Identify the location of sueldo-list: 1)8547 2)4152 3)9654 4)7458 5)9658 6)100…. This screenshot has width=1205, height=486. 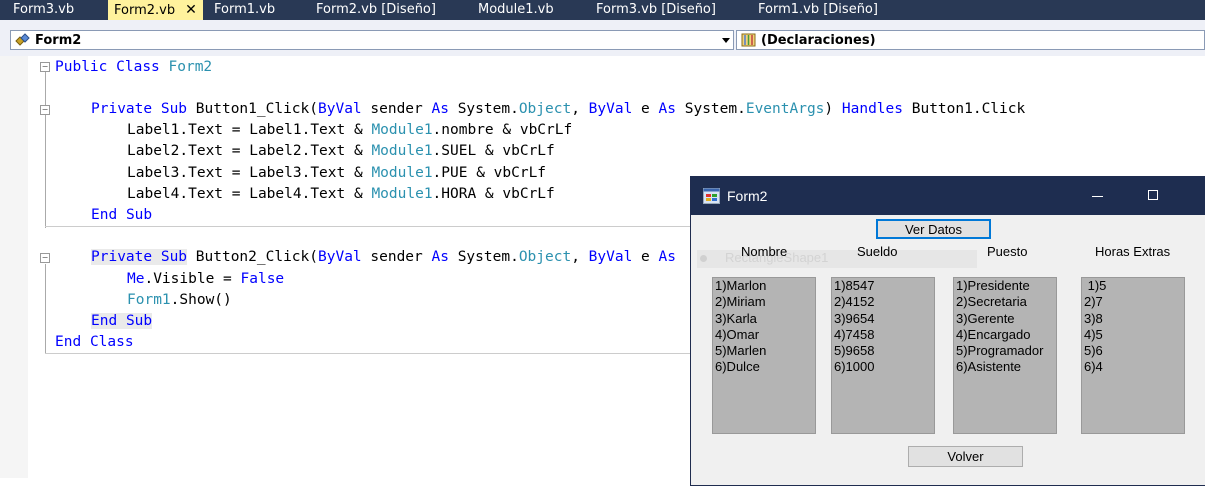
(883, 355).